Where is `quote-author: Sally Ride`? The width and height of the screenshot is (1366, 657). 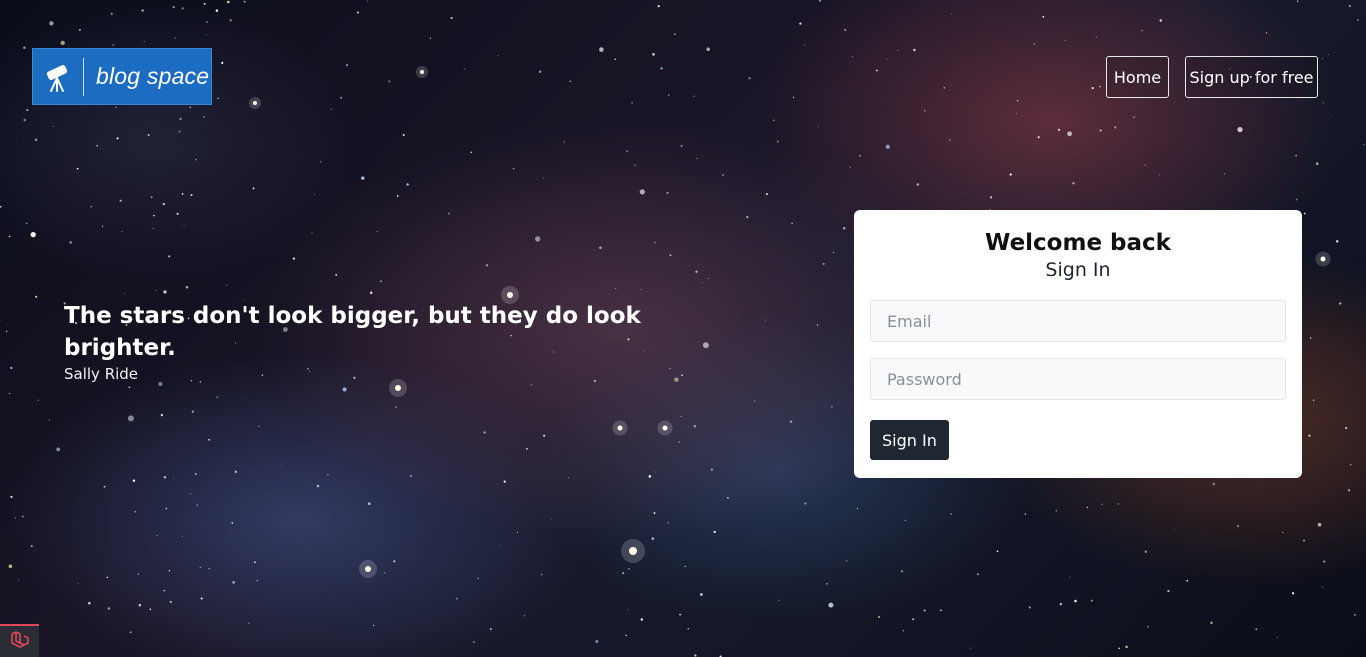
quote-author: Sally Ride is located at coordinates (101, 374).